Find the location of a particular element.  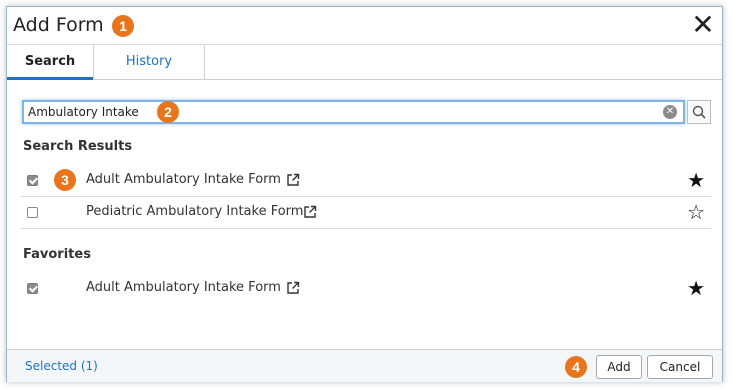

result-label: Pediatric Ambulatory Intake Form is located at coordinates (194, 211).